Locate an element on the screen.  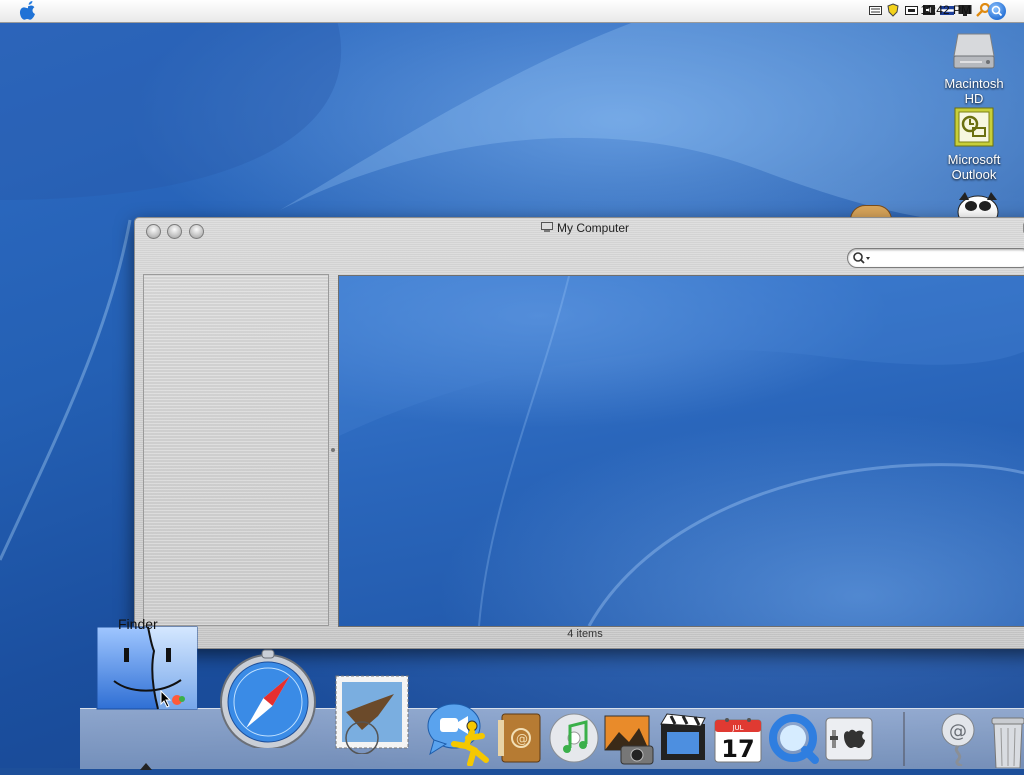
address-book-icon: @ is located at coordinates (520, 738).